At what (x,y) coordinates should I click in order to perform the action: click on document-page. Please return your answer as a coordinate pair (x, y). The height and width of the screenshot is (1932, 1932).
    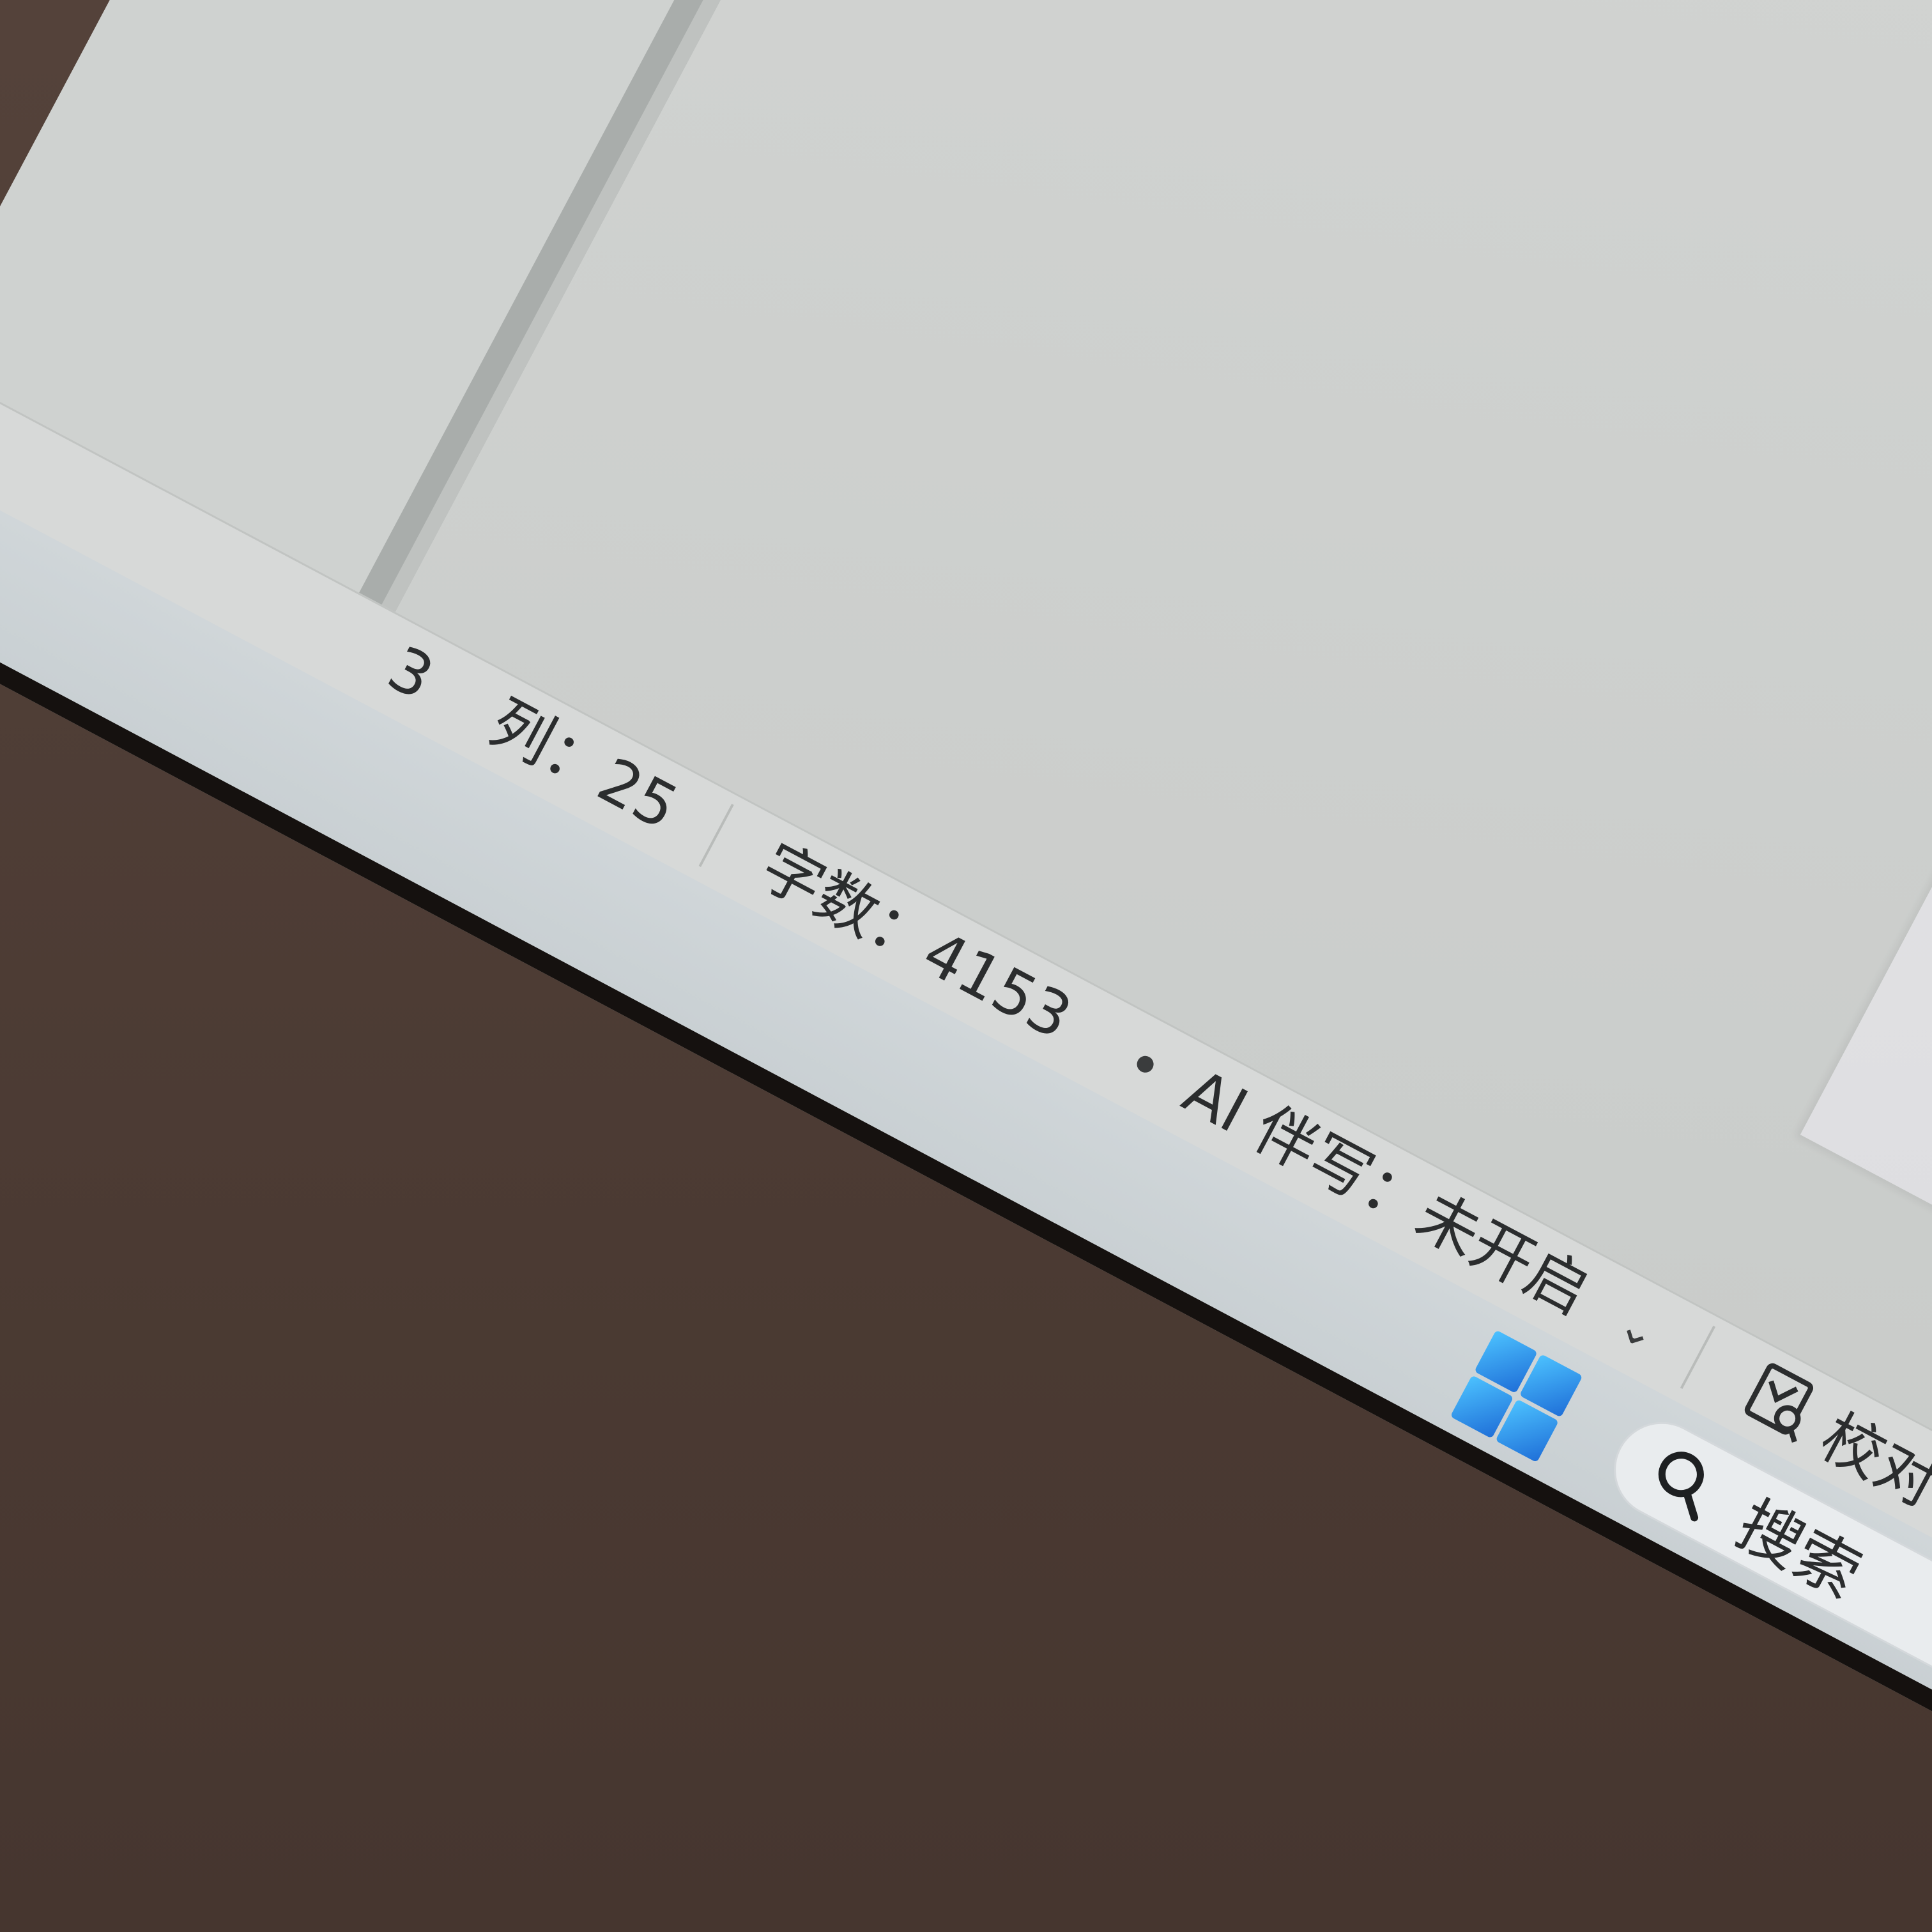
    Looking at the image, I should click on (1866, 777).